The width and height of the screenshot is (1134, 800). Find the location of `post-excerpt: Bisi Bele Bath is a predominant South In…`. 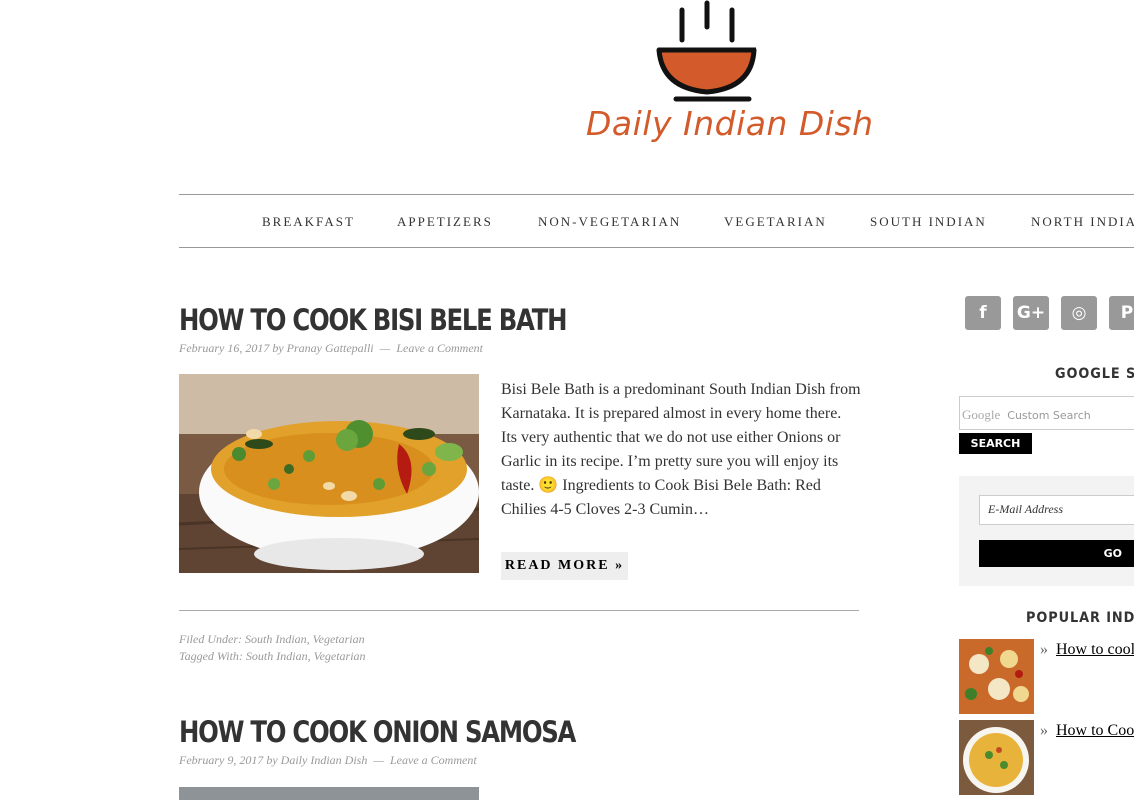

post-excerpt: Bisi Bele Bath is a predominant South In… is located at coordinates (681, 449).